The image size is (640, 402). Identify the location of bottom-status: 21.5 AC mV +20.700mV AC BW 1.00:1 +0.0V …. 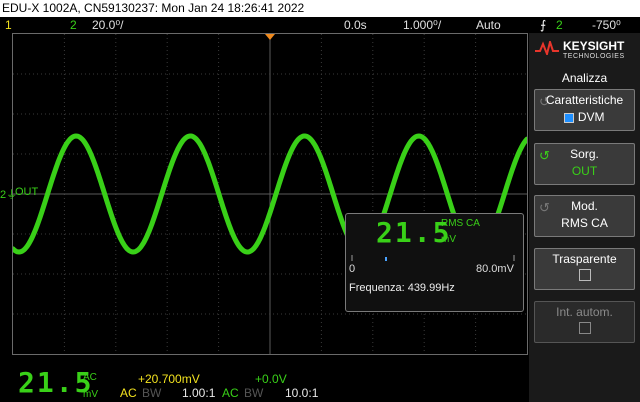
(264, 379).